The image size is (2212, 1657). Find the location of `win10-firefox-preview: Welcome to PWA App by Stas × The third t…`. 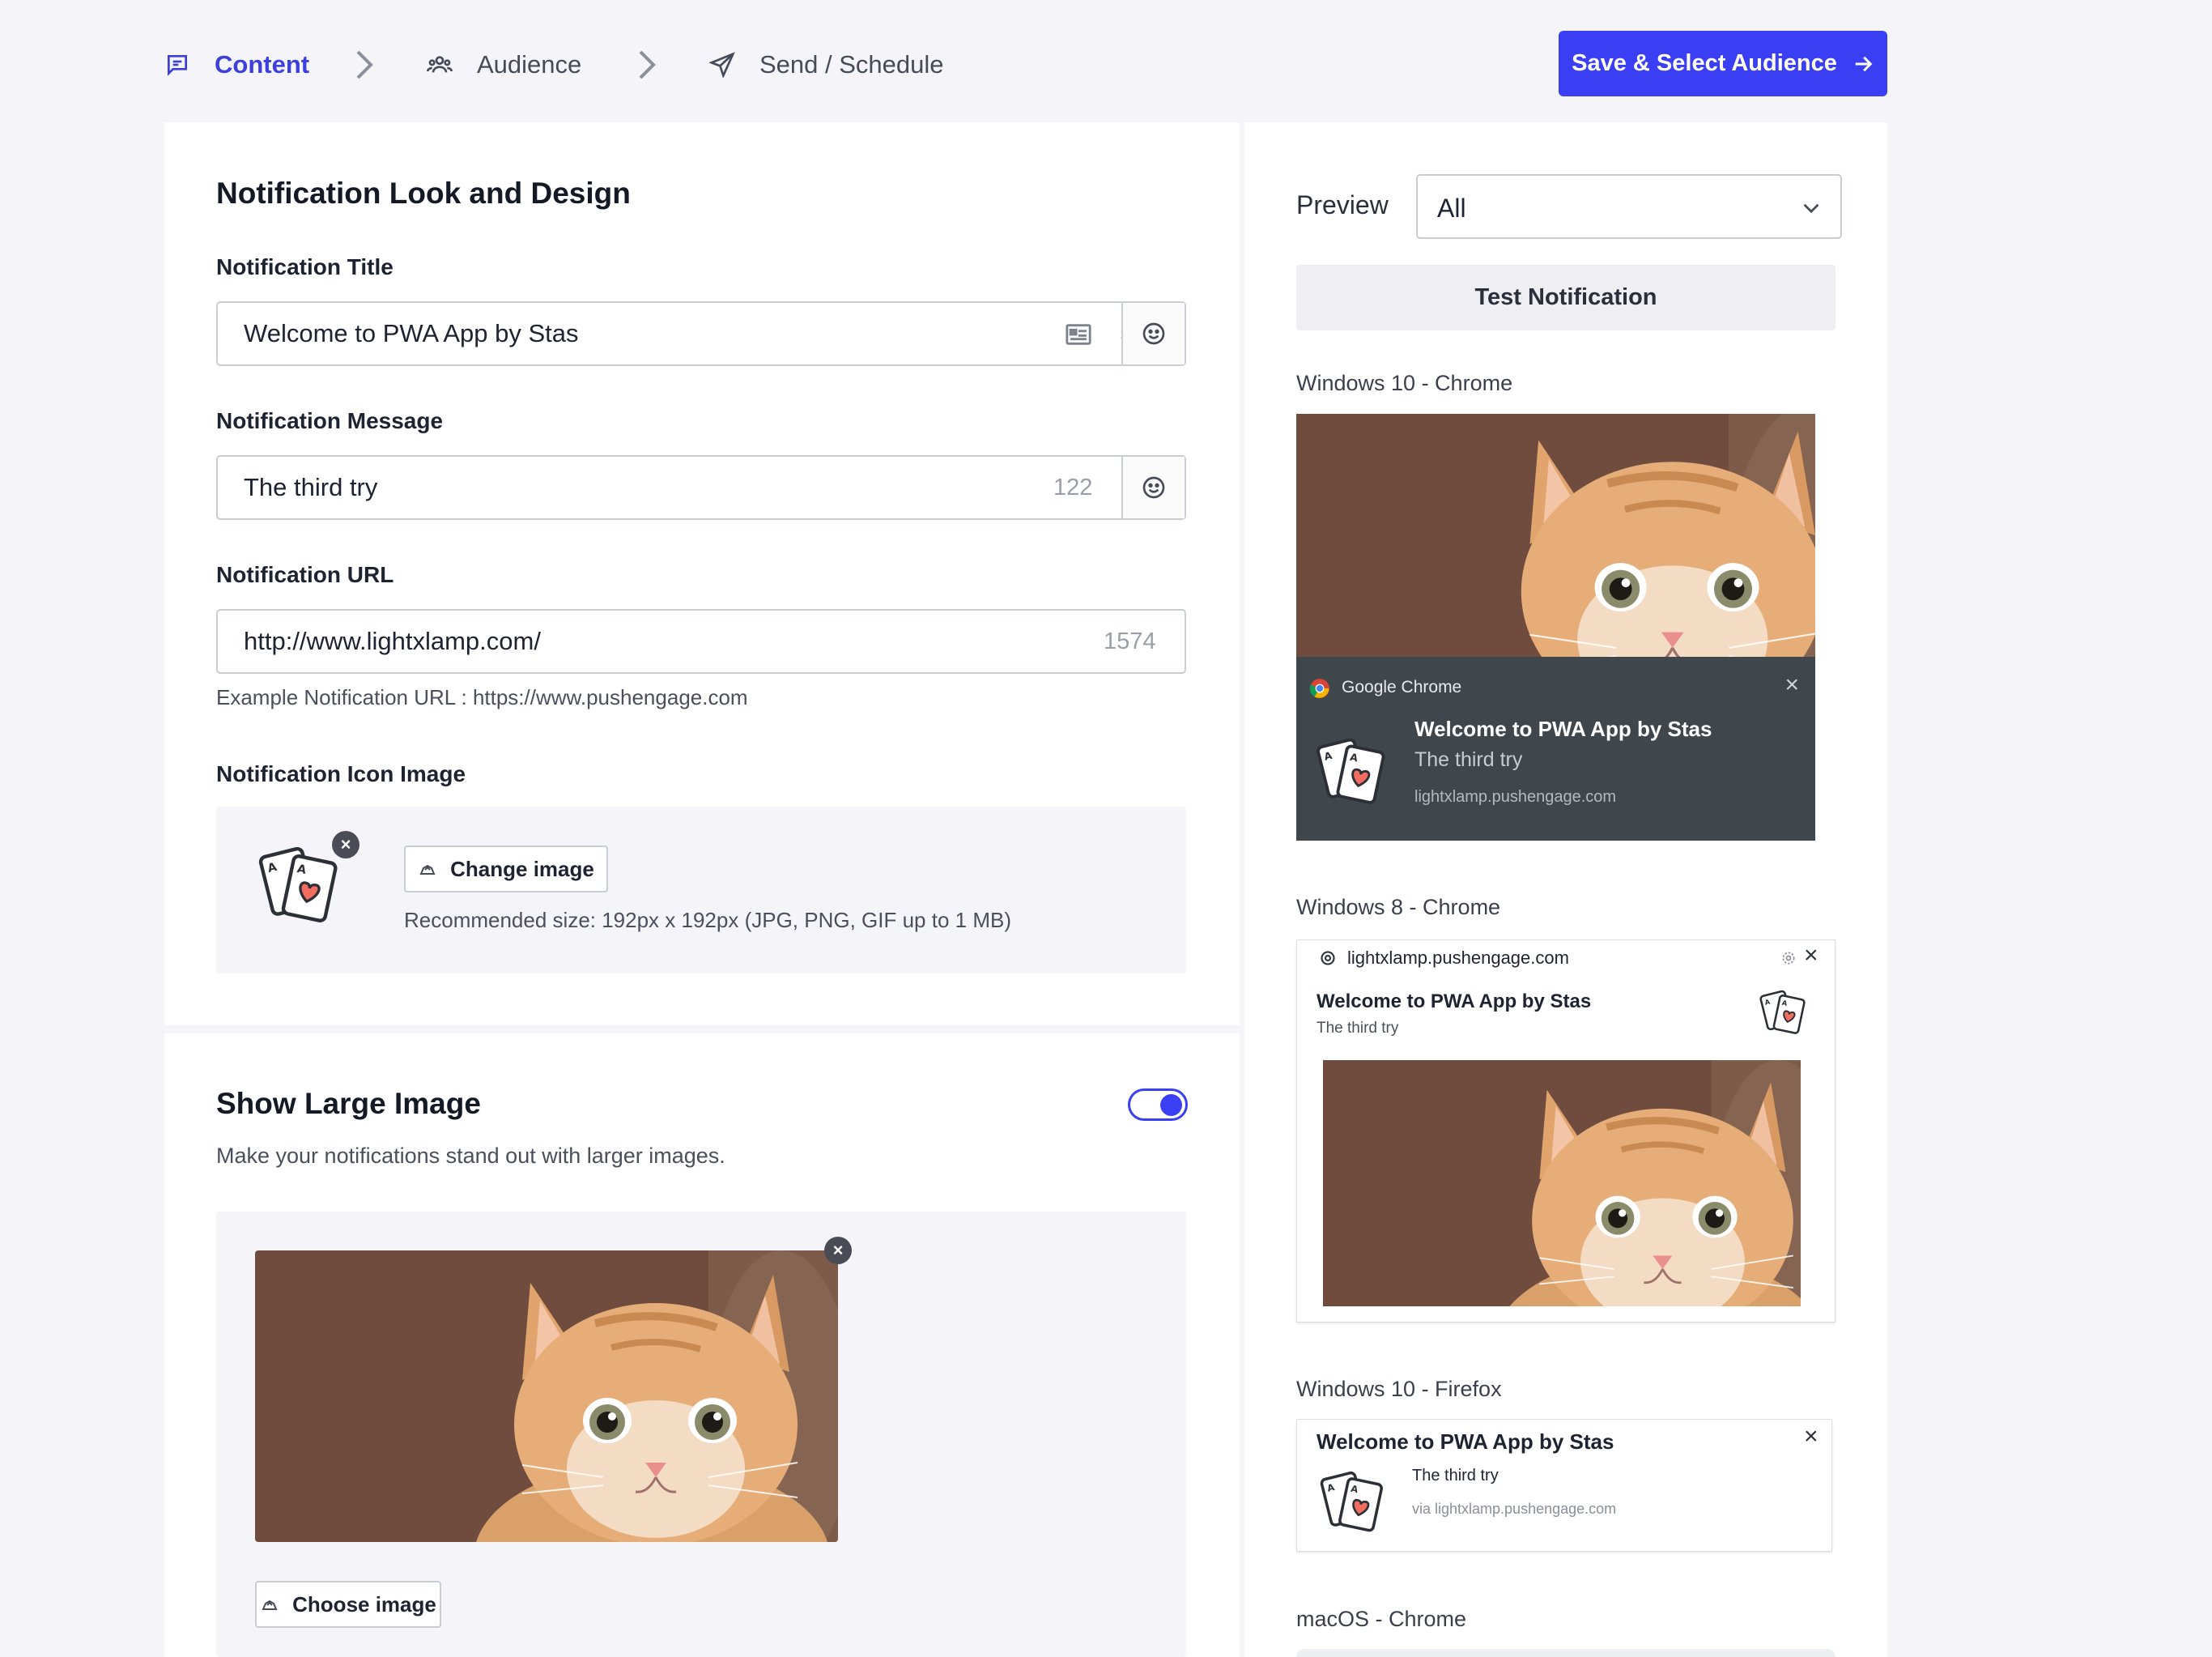

win10-firefox-preview: Welcome to PWA App by Stas × The third t… is located at coordinates (1564, 1485).